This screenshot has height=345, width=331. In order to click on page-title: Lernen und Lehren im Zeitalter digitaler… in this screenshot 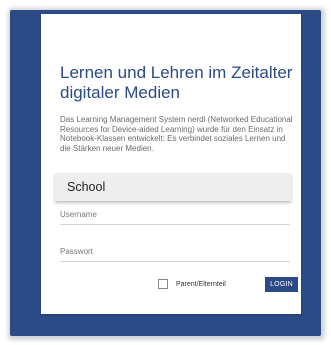, I will do `click(176, 82)`.